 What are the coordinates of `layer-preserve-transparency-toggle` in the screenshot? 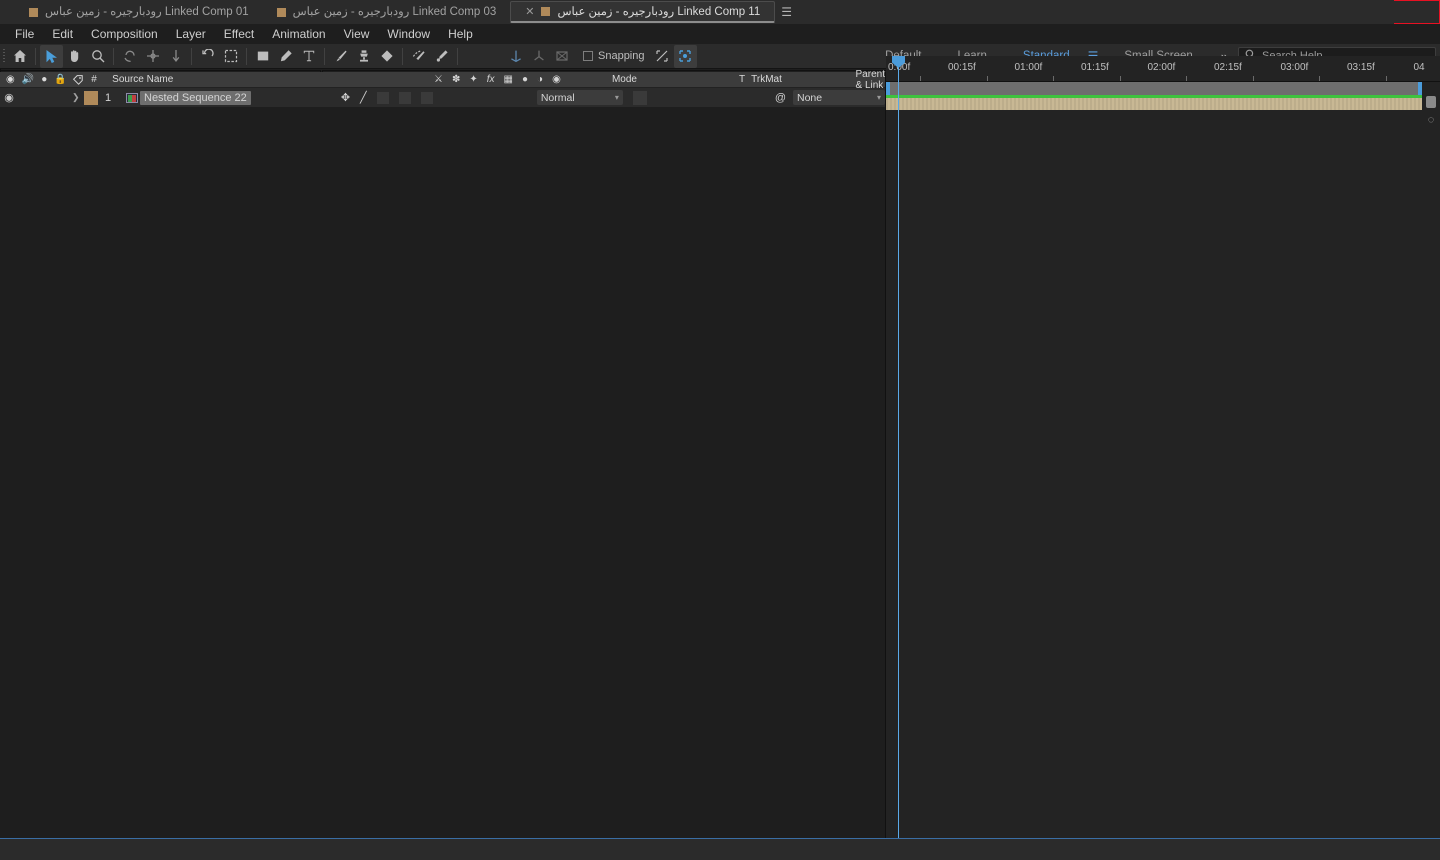 It's located at (639, 97).